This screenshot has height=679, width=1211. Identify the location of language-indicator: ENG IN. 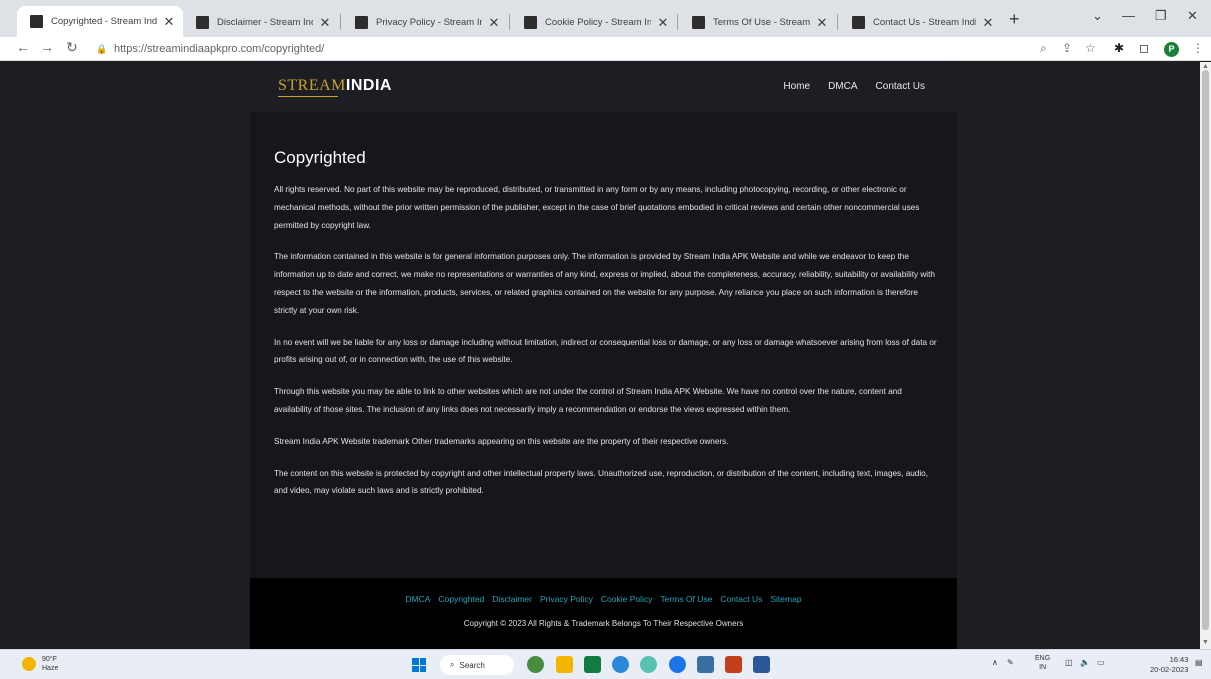
(1042, 663).